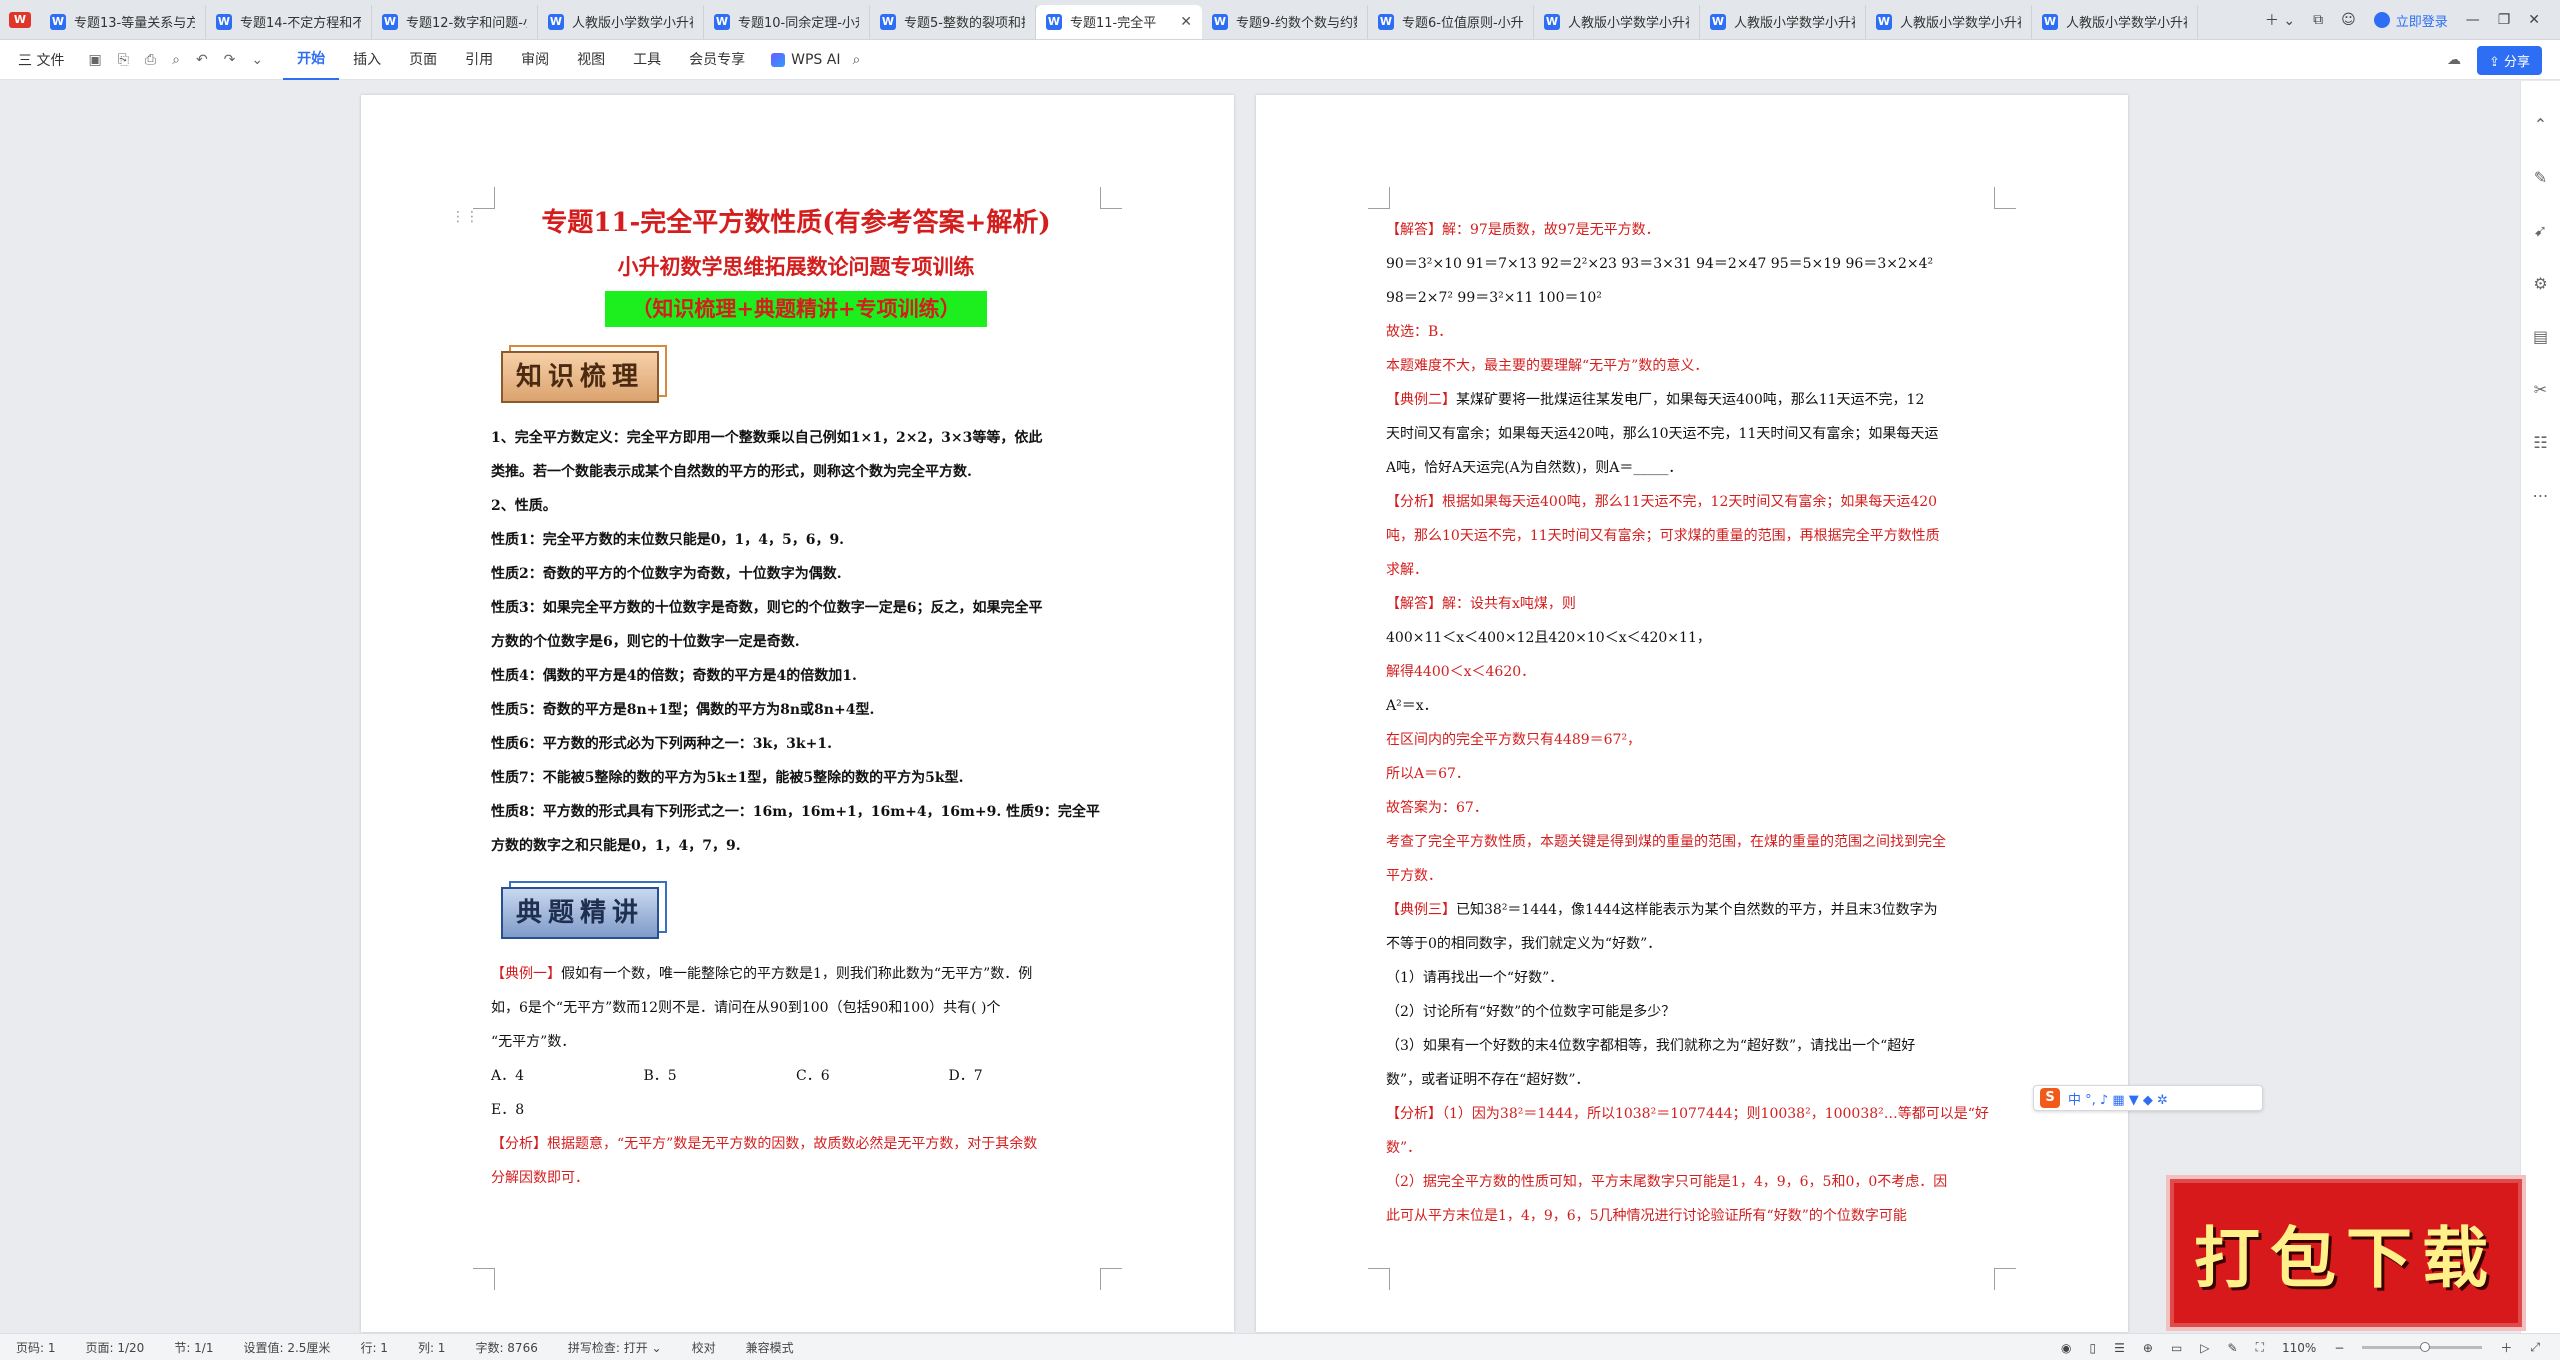 Image resolution: width=2560 pixels, height=1360 pixels. What do you see at coordinates (796, 266) in the screenshot?
I see `document-subtitle: 小升初数学思维拓展数论问题专项训练` at bounding box center [796, 266].